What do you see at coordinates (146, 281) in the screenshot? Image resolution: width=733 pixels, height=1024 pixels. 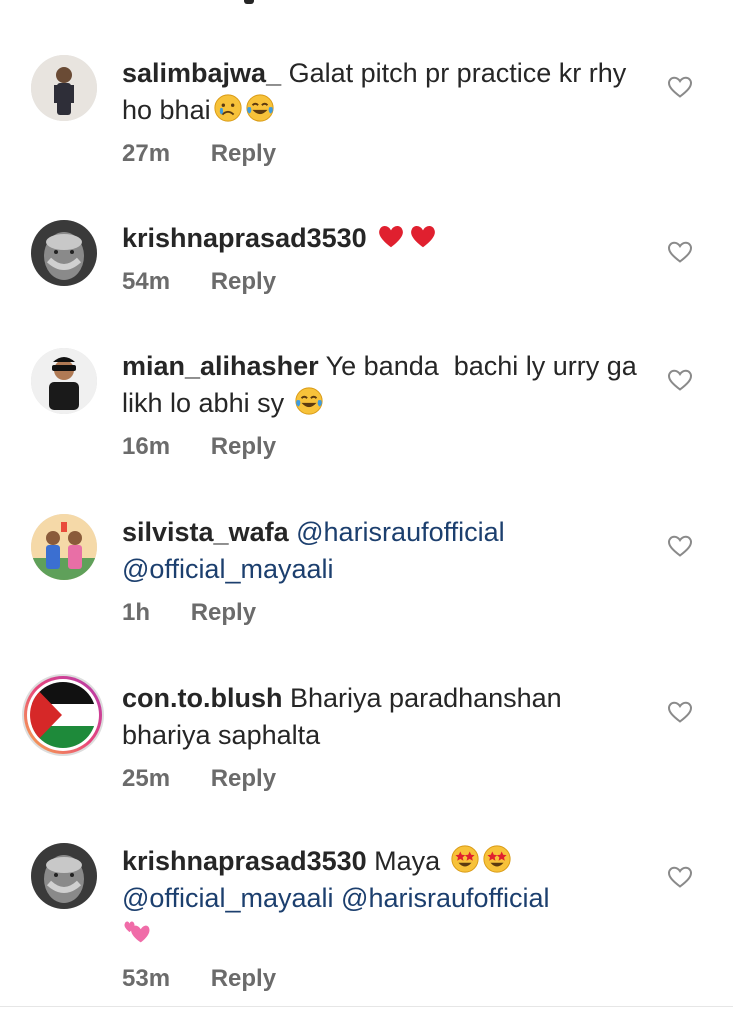 I see `comment-time: 54m` at bounding box center [146, 281].